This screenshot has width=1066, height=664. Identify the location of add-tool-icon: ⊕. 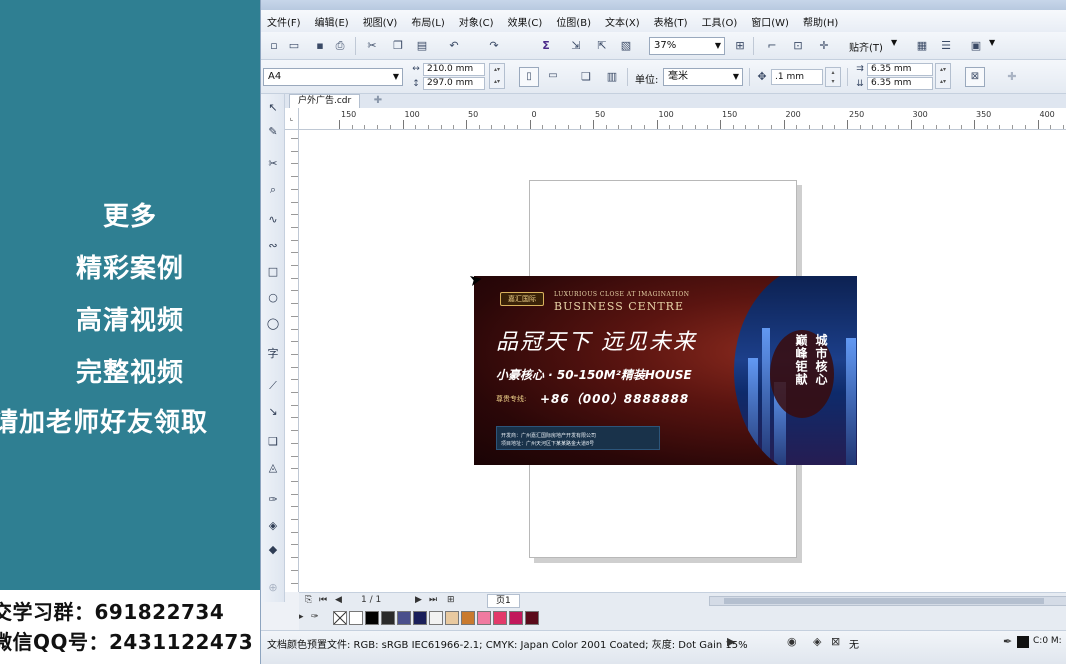
(273, 588).